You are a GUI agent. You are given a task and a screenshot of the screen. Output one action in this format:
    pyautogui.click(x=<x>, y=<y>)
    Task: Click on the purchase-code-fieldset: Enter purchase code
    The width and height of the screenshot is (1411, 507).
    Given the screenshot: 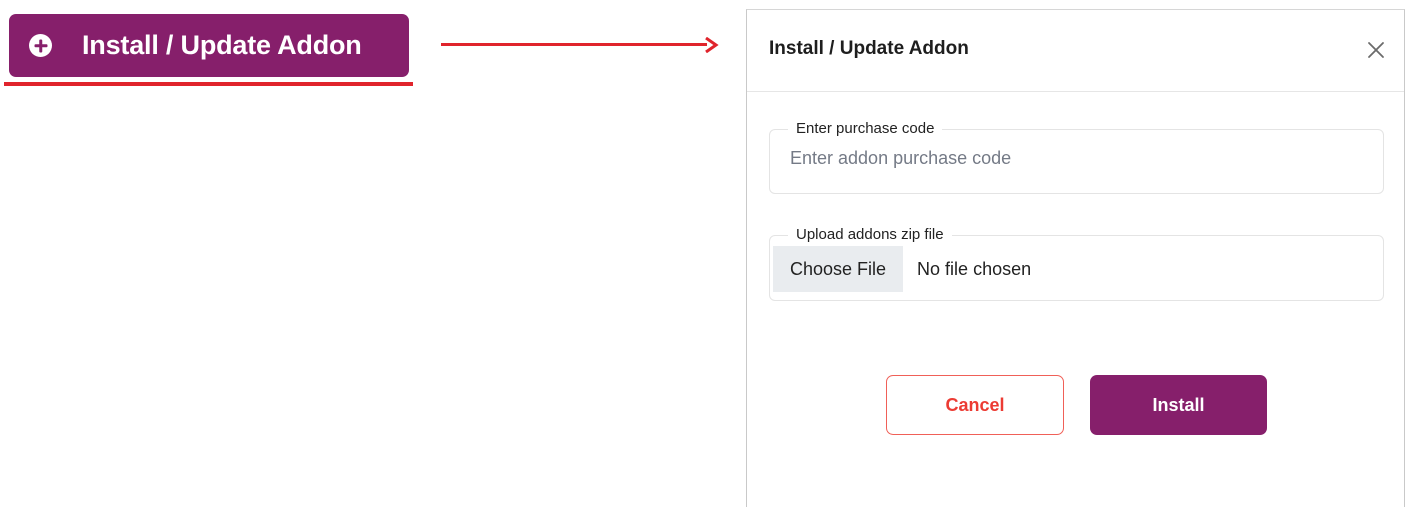 What is the action you would take?
    pyautogui.click(x=1076, y=157)
    